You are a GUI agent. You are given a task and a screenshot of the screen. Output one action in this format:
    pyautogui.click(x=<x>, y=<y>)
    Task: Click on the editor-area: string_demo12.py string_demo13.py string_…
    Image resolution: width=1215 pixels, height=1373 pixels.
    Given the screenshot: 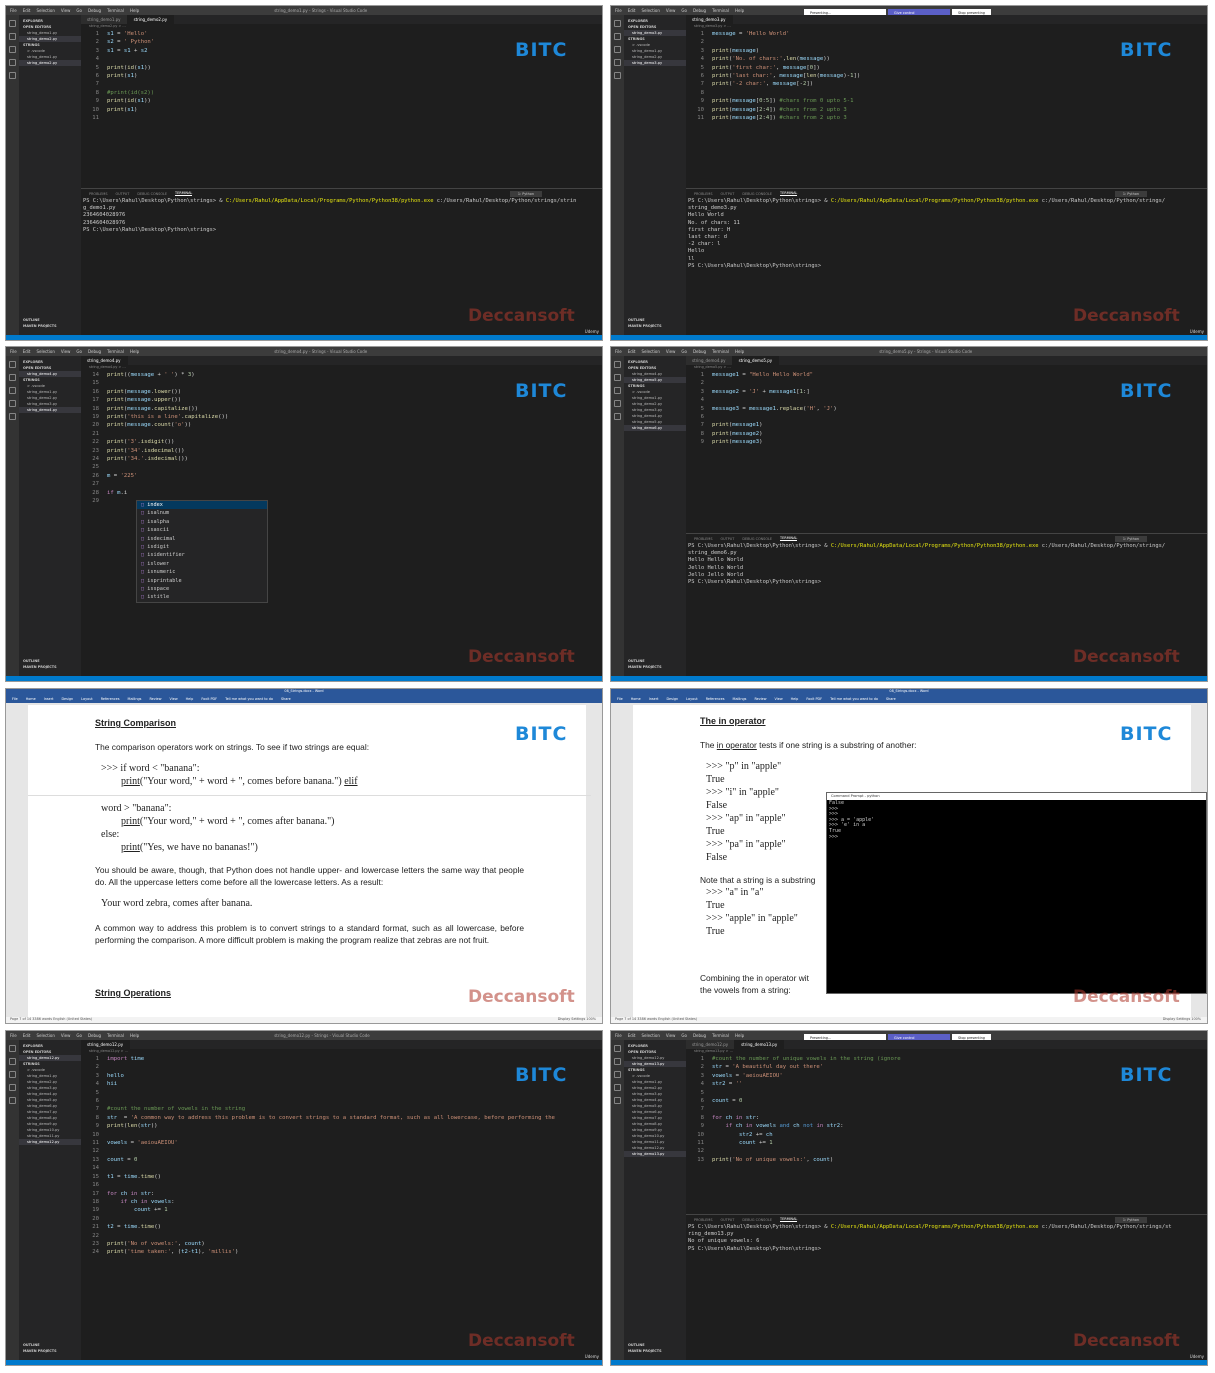 What is the action you would take?
    pyautogui.click(x=946, y=1200)
    